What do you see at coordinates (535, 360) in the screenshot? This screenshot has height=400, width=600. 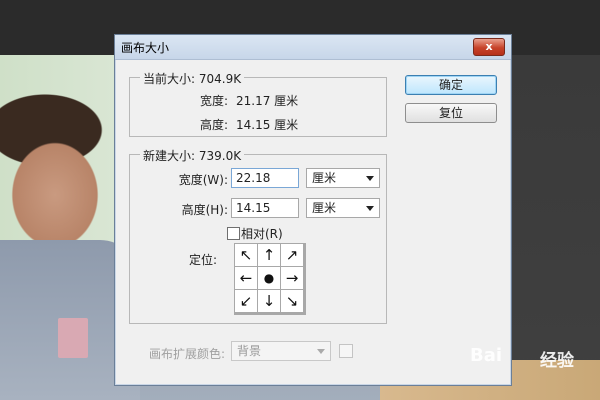 I see `baidu-watermark: Bai 经验` at bounding box center [535, 360].